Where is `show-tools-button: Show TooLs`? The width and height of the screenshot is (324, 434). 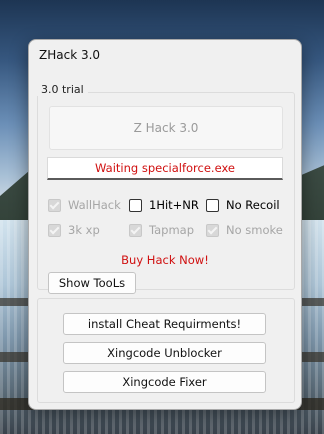
show-tools-button: Show TooLs is located at coordinates (92, 283).